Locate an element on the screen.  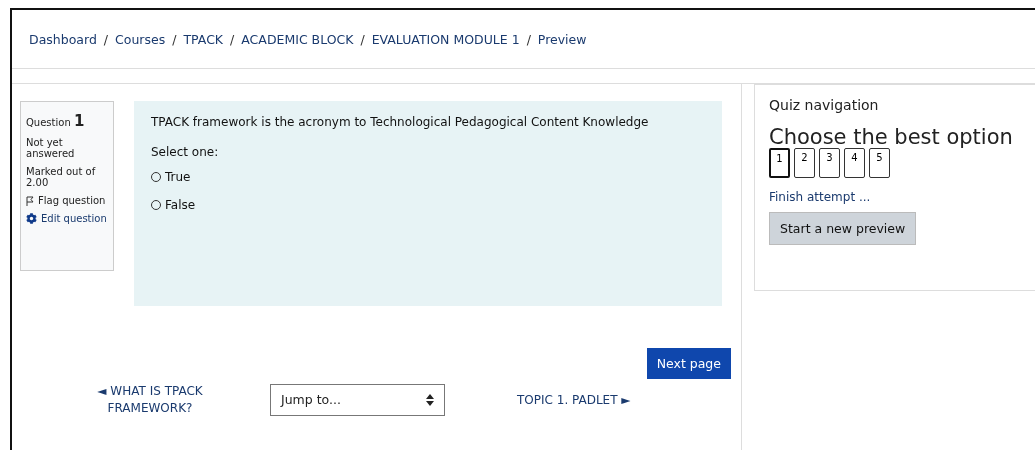
question-status: Not yet answered is located at coordinates (51, 148).